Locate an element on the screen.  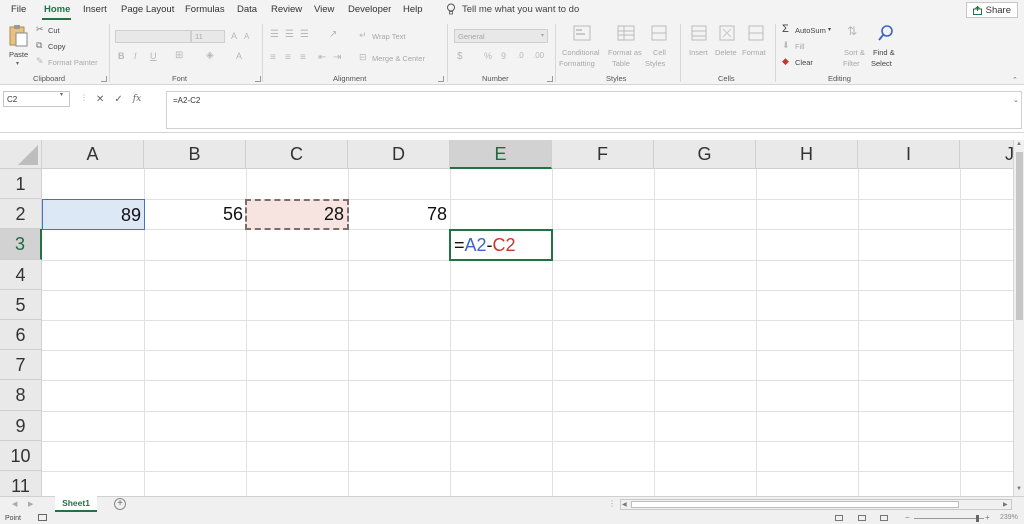
format-as-table-button: Format as Table is located at coordinates (626, 47).